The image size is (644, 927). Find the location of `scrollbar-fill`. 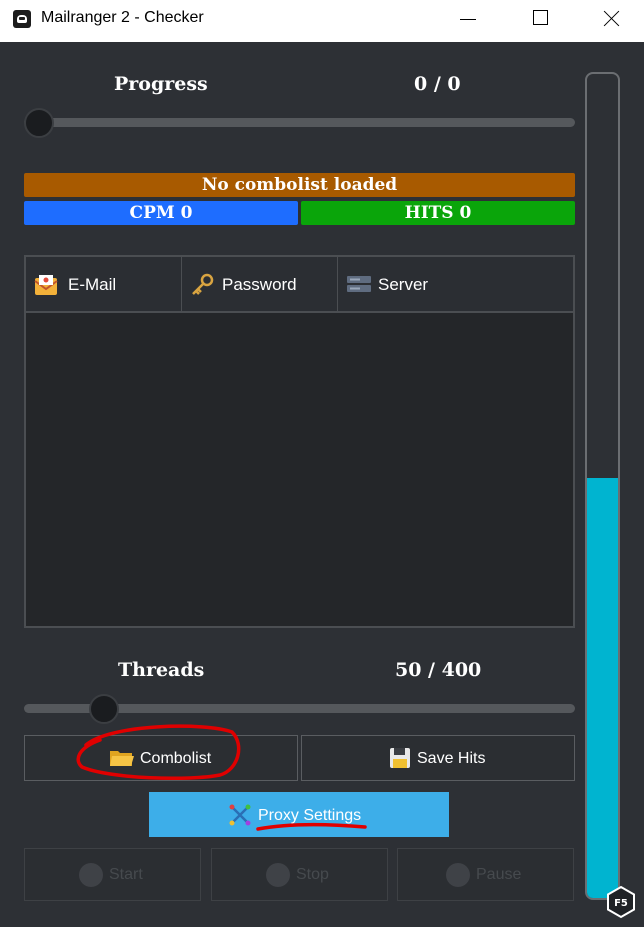

scrollbar-fill is located at coordinates (602, 688).